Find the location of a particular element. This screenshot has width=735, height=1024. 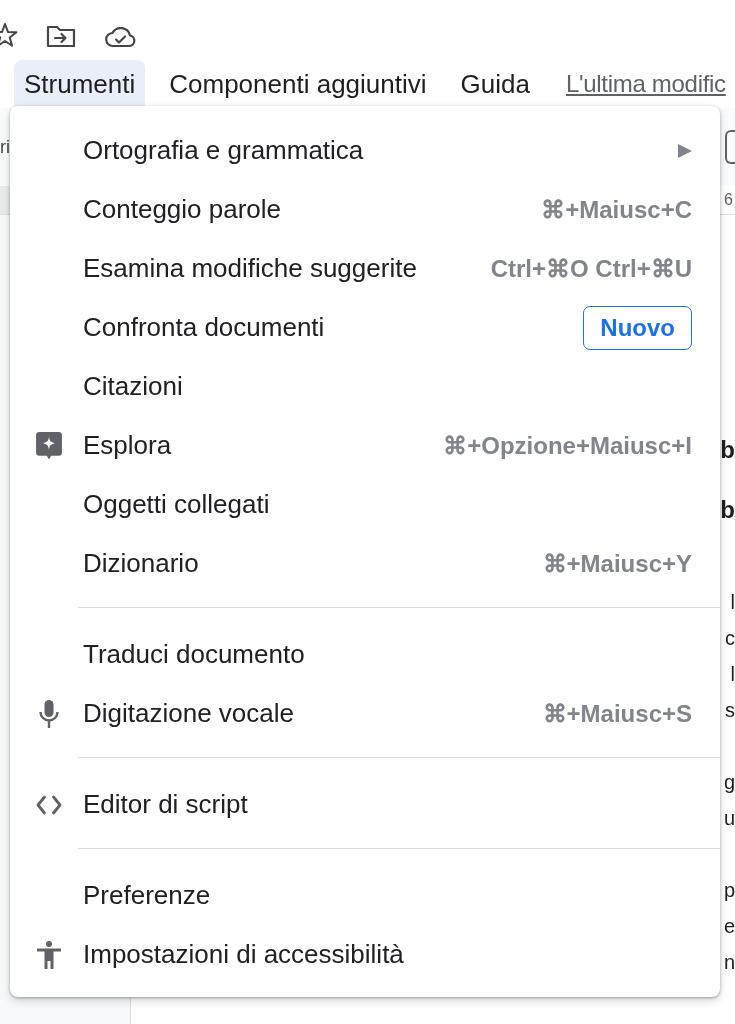

ruler-number: 6 is located at coordinates (729, 200).